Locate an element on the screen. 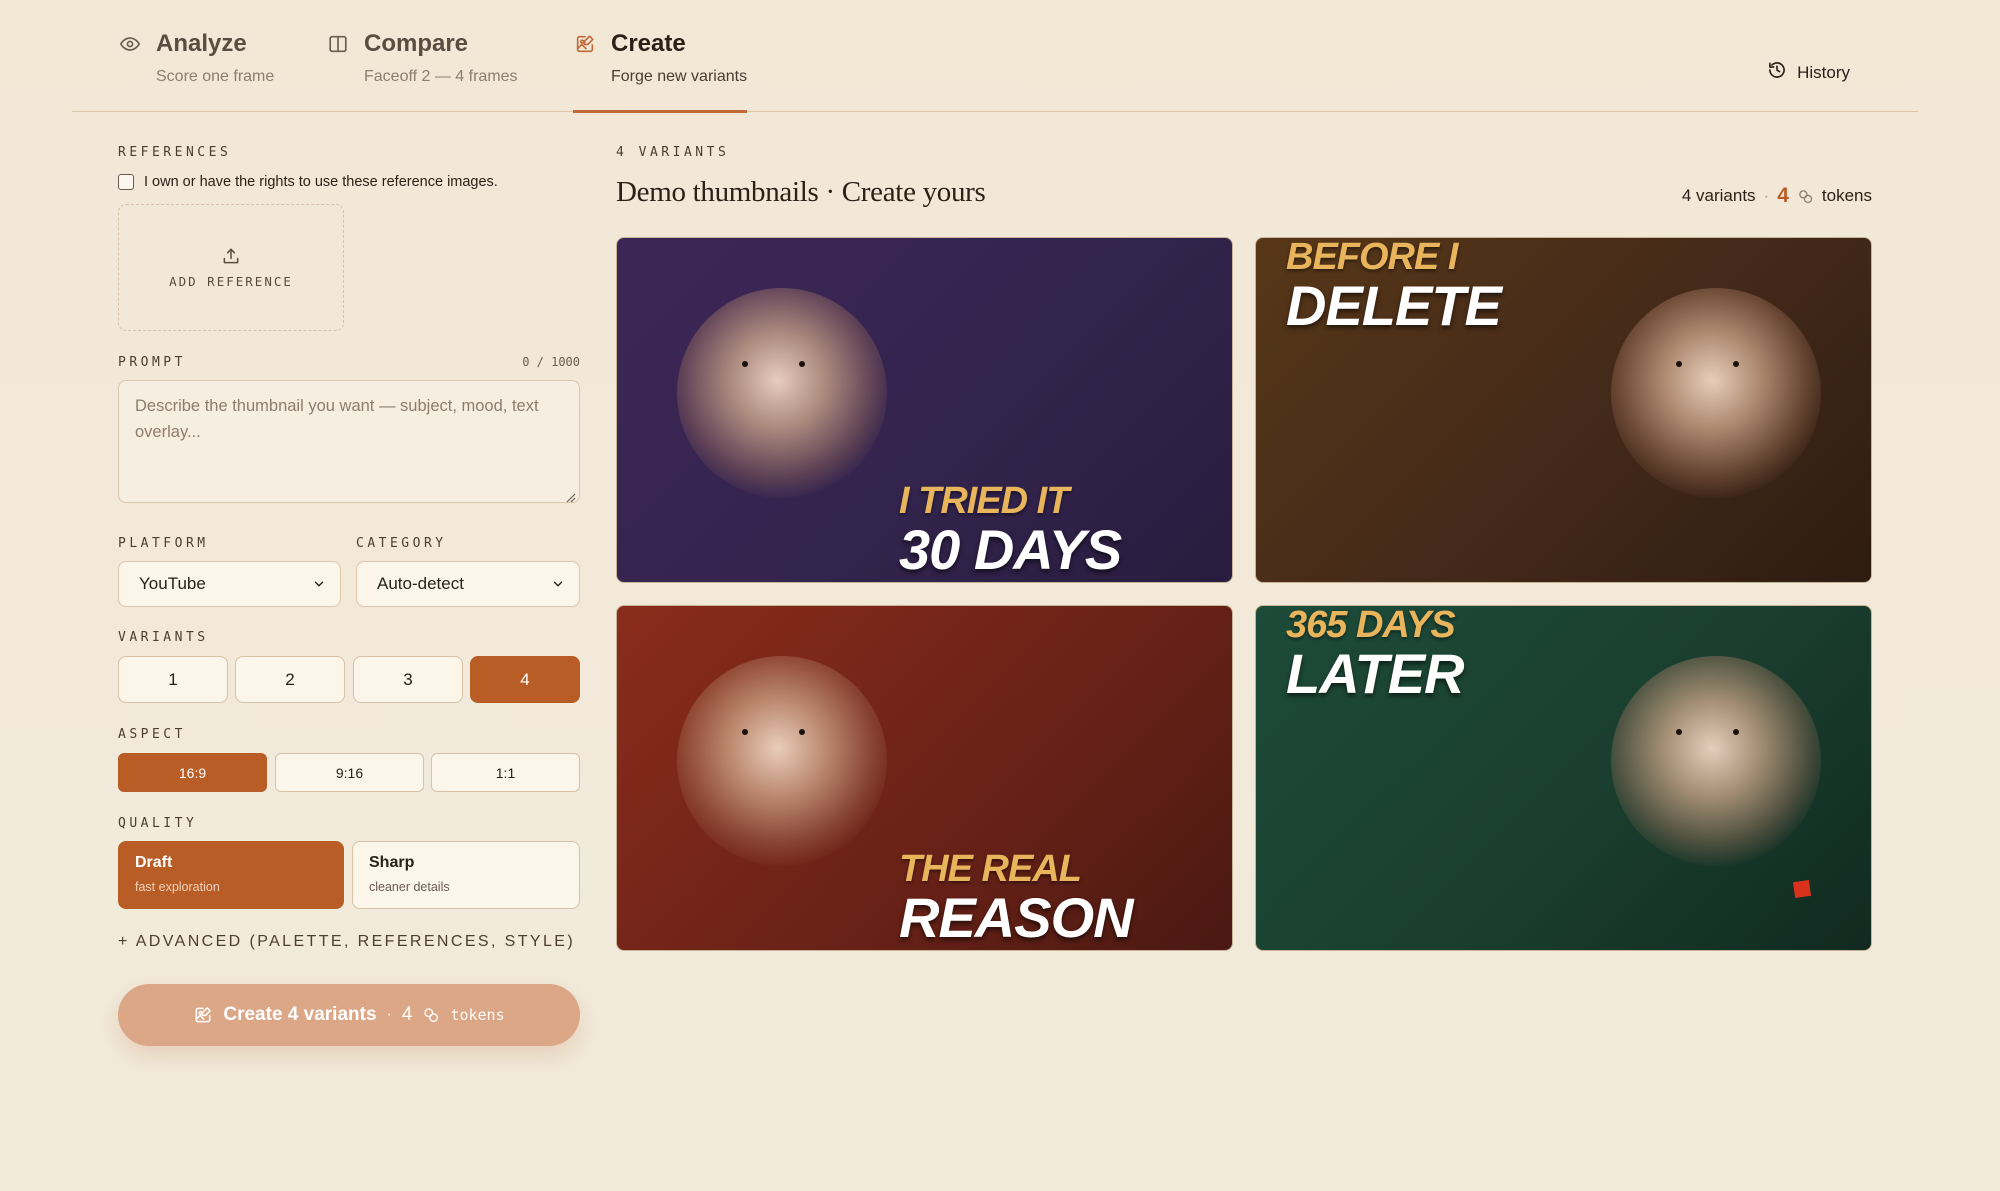  tab-compare: Compare Faceoff 2 — 4 frames is located at coordinates (422, 71).